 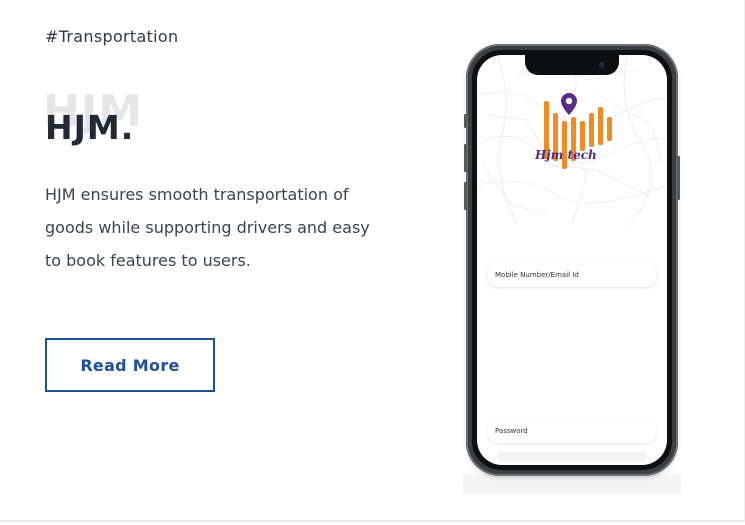 What do you see at coordinates (465, 121) in the screenshot?
I see `mute-switch` at bounding box center [465, 121].